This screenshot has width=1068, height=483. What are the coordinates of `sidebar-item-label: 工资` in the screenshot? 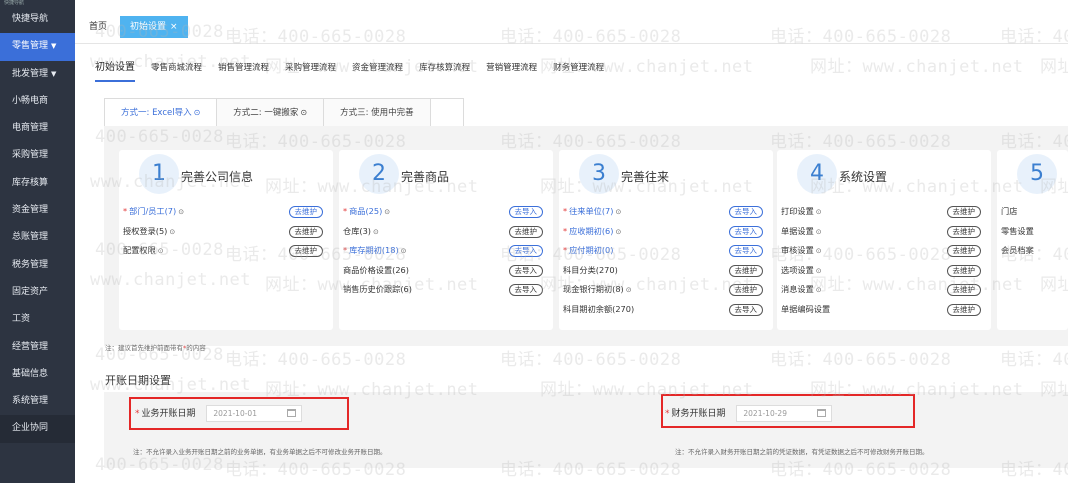 It's located at (21, 319).